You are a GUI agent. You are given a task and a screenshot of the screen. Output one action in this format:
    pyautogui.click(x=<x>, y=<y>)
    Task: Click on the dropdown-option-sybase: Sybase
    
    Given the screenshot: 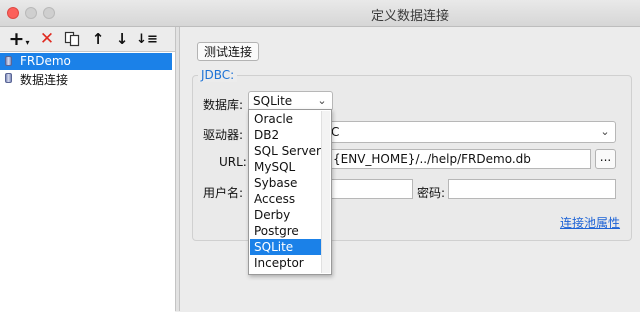 What is the action you would take?
    pyautogui.click(x=286, y=183)
    